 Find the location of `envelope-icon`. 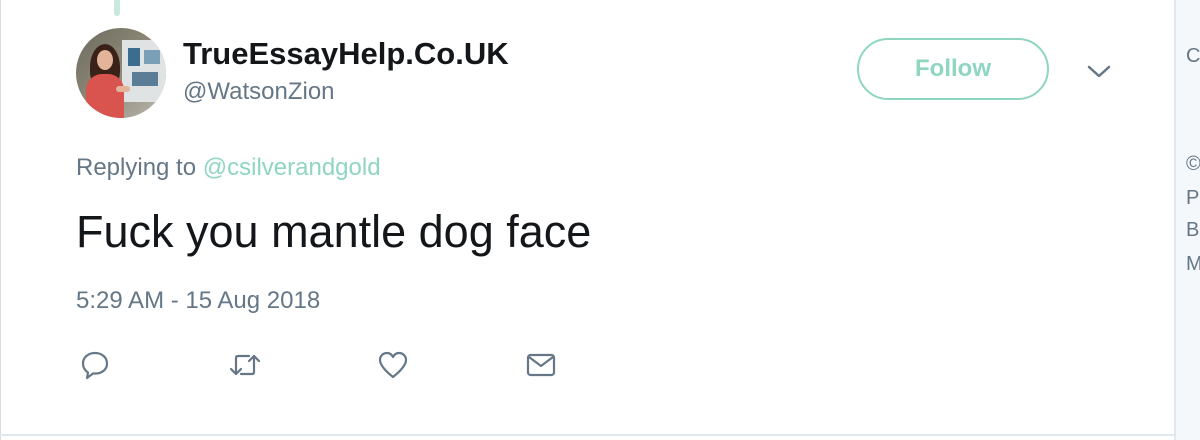

envelope-icon is located at coordinates (541, 365).